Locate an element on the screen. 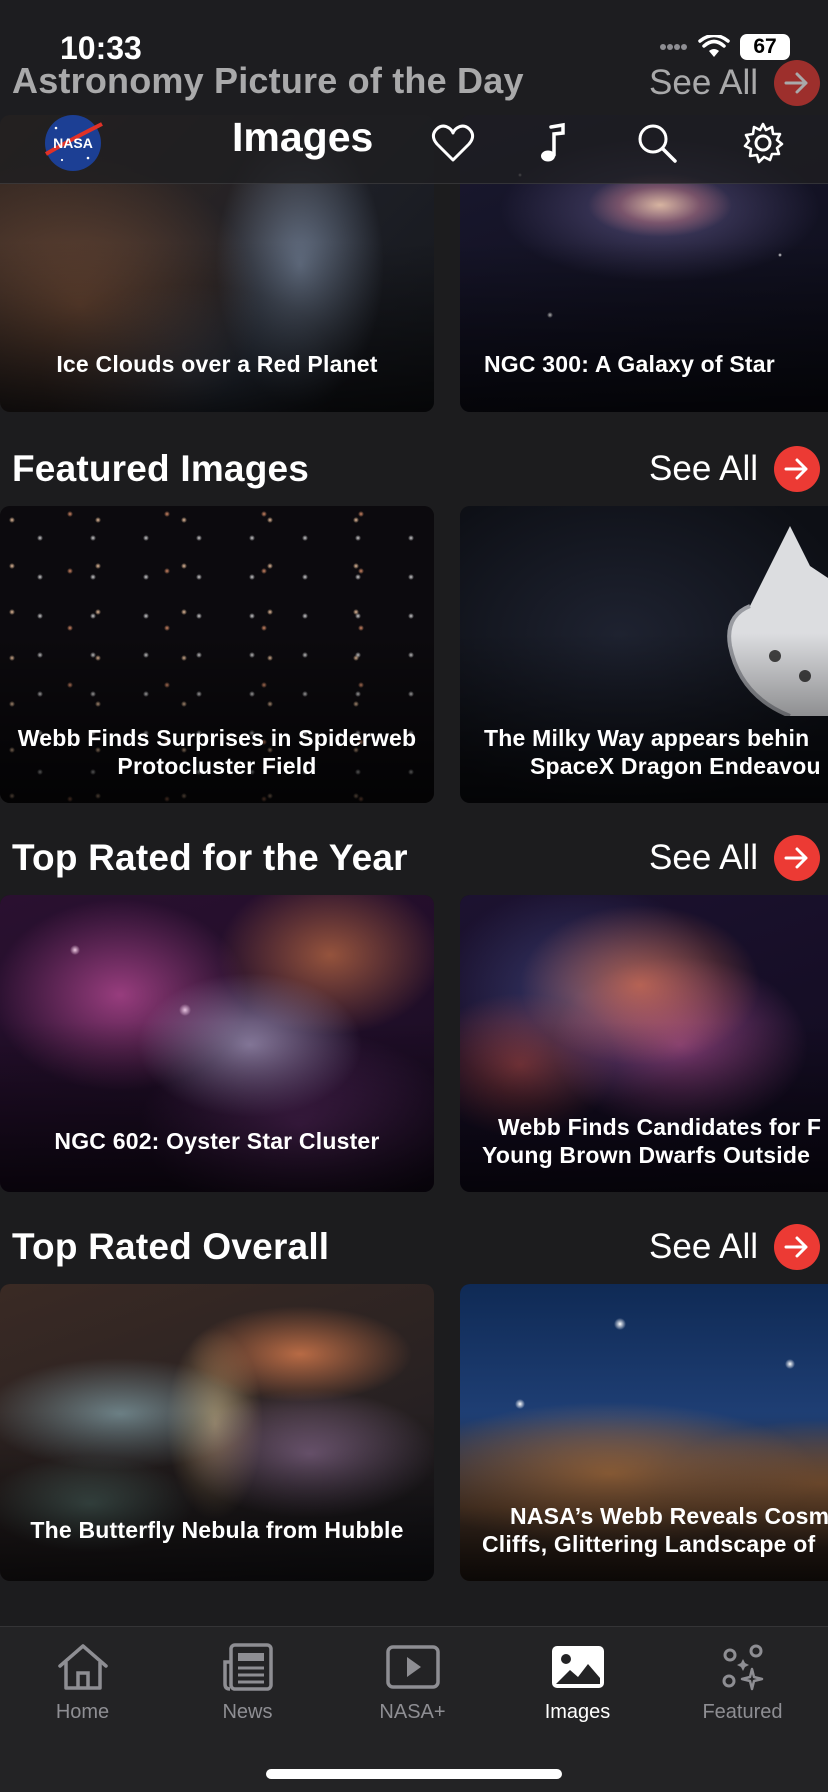 The height and width of the screenshot is (1792, 828). page-title: Images is located at coordinates (303, 137).